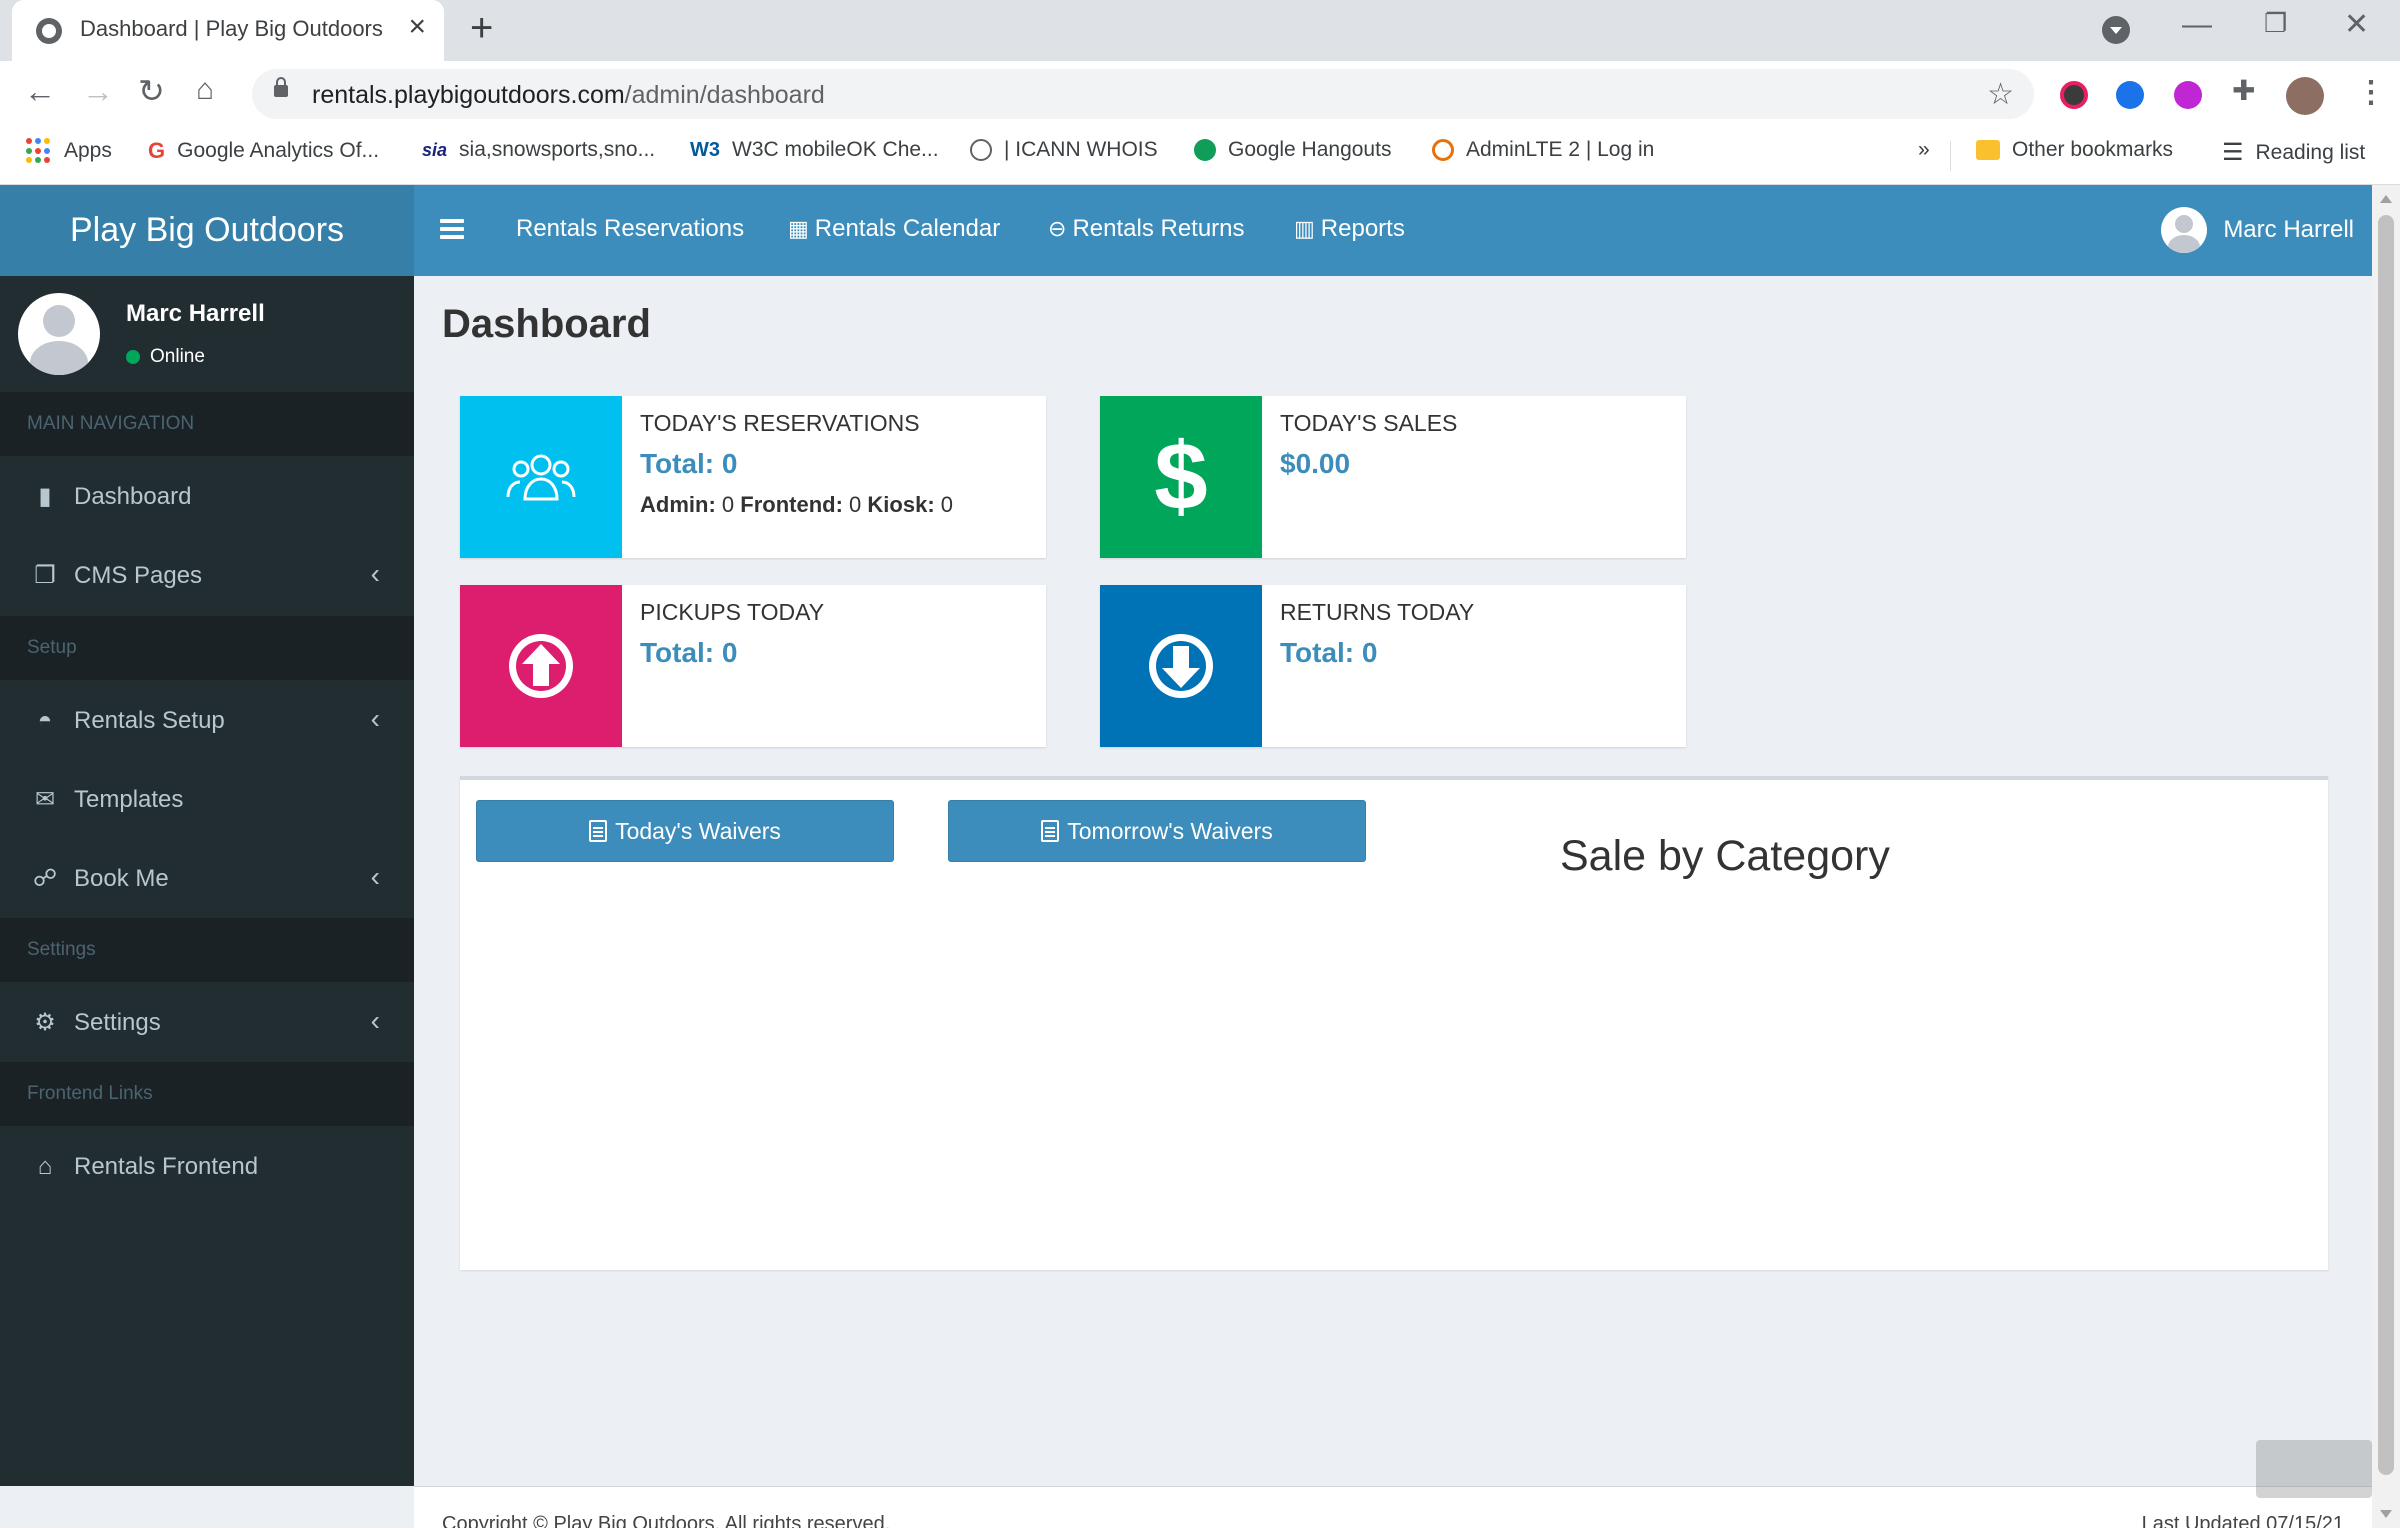  I want to click on page-title: Dashboard, so click(546, 324).